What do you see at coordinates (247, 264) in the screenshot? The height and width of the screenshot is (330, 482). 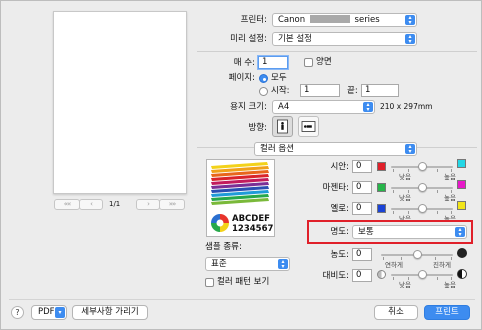 I see `sample-type-select: 표준 ▴ ▾` at bounding box center [247, 264].